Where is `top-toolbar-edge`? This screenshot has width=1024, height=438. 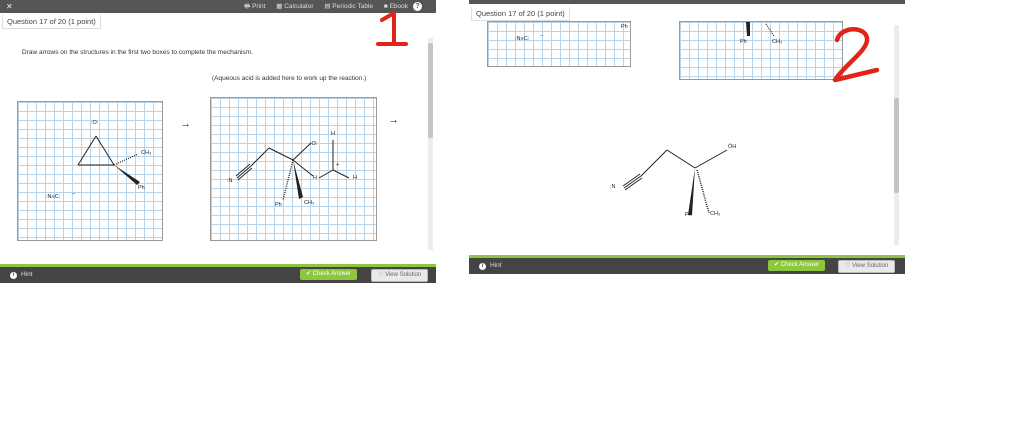
top-toolbar-edge is located at coordinates (687, 2).